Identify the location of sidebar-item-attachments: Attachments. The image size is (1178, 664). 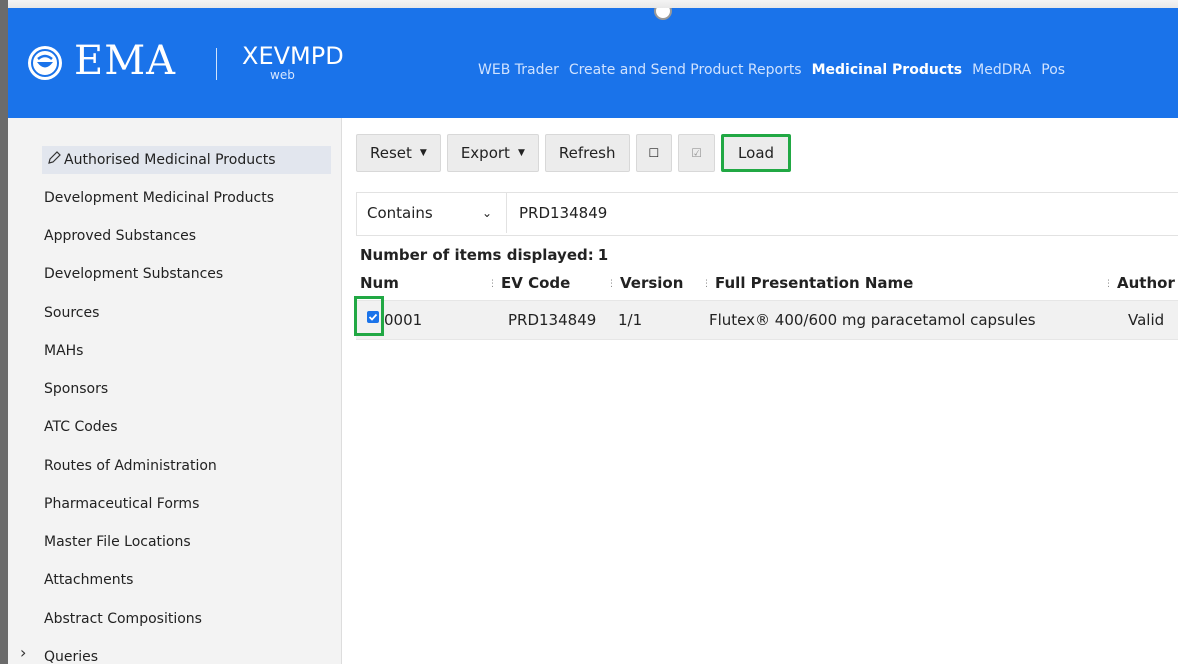
(88, 580).